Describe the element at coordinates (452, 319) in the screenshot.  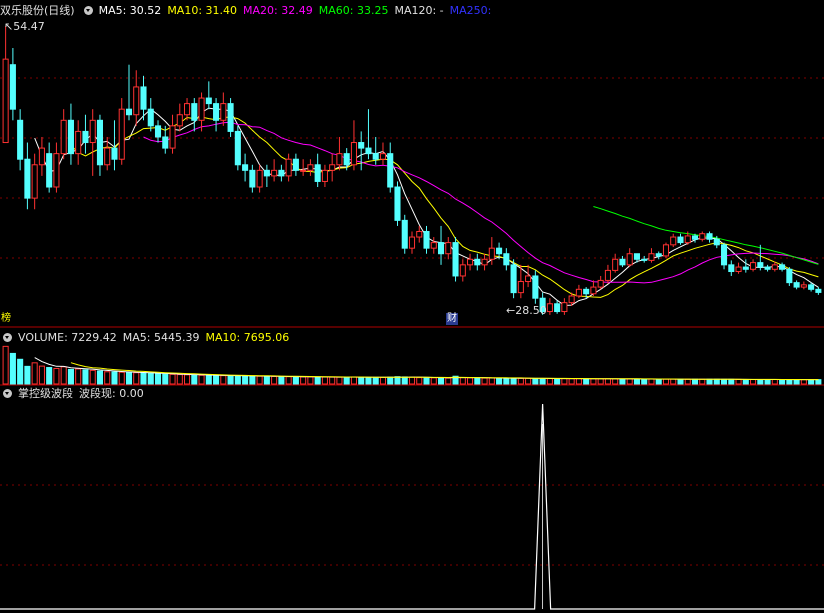
I see `finance-tag: 财` at that location.